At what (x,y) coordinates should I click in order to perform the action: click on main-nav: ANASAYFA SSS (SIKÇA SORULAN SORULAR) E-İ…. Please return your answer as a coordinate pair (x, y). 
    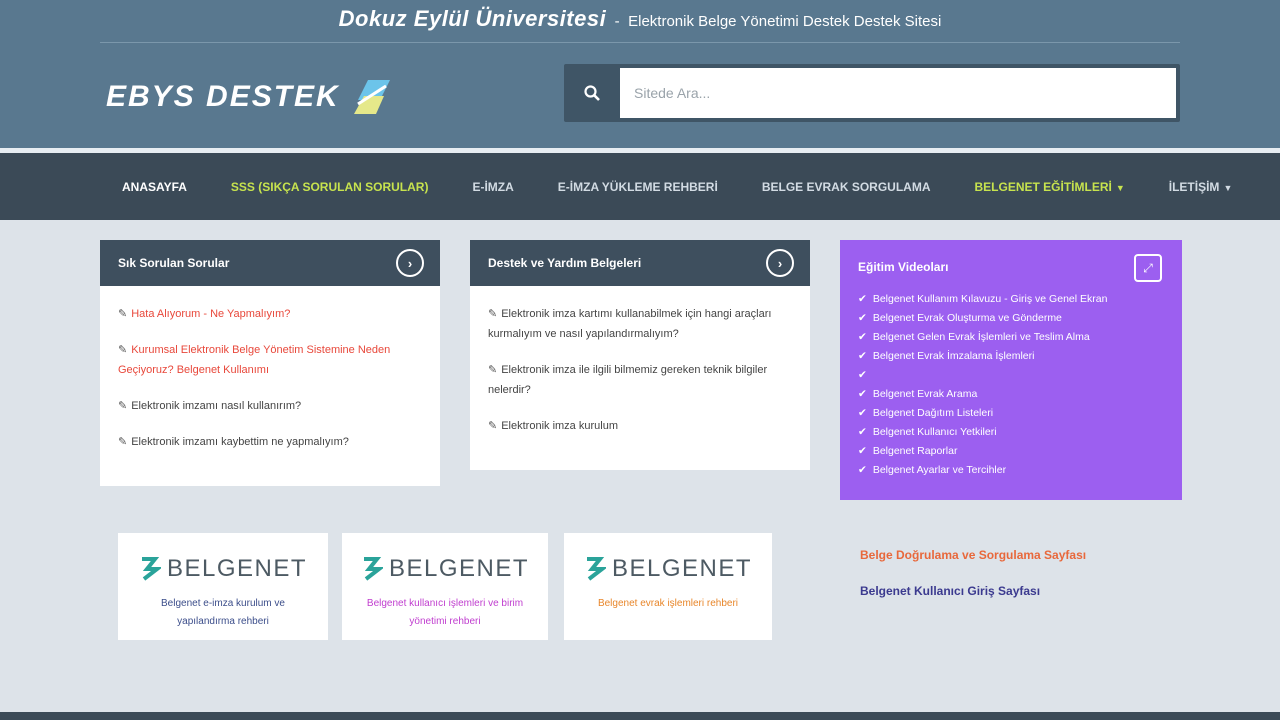
    Looking at the image, I should click on (640, 186).